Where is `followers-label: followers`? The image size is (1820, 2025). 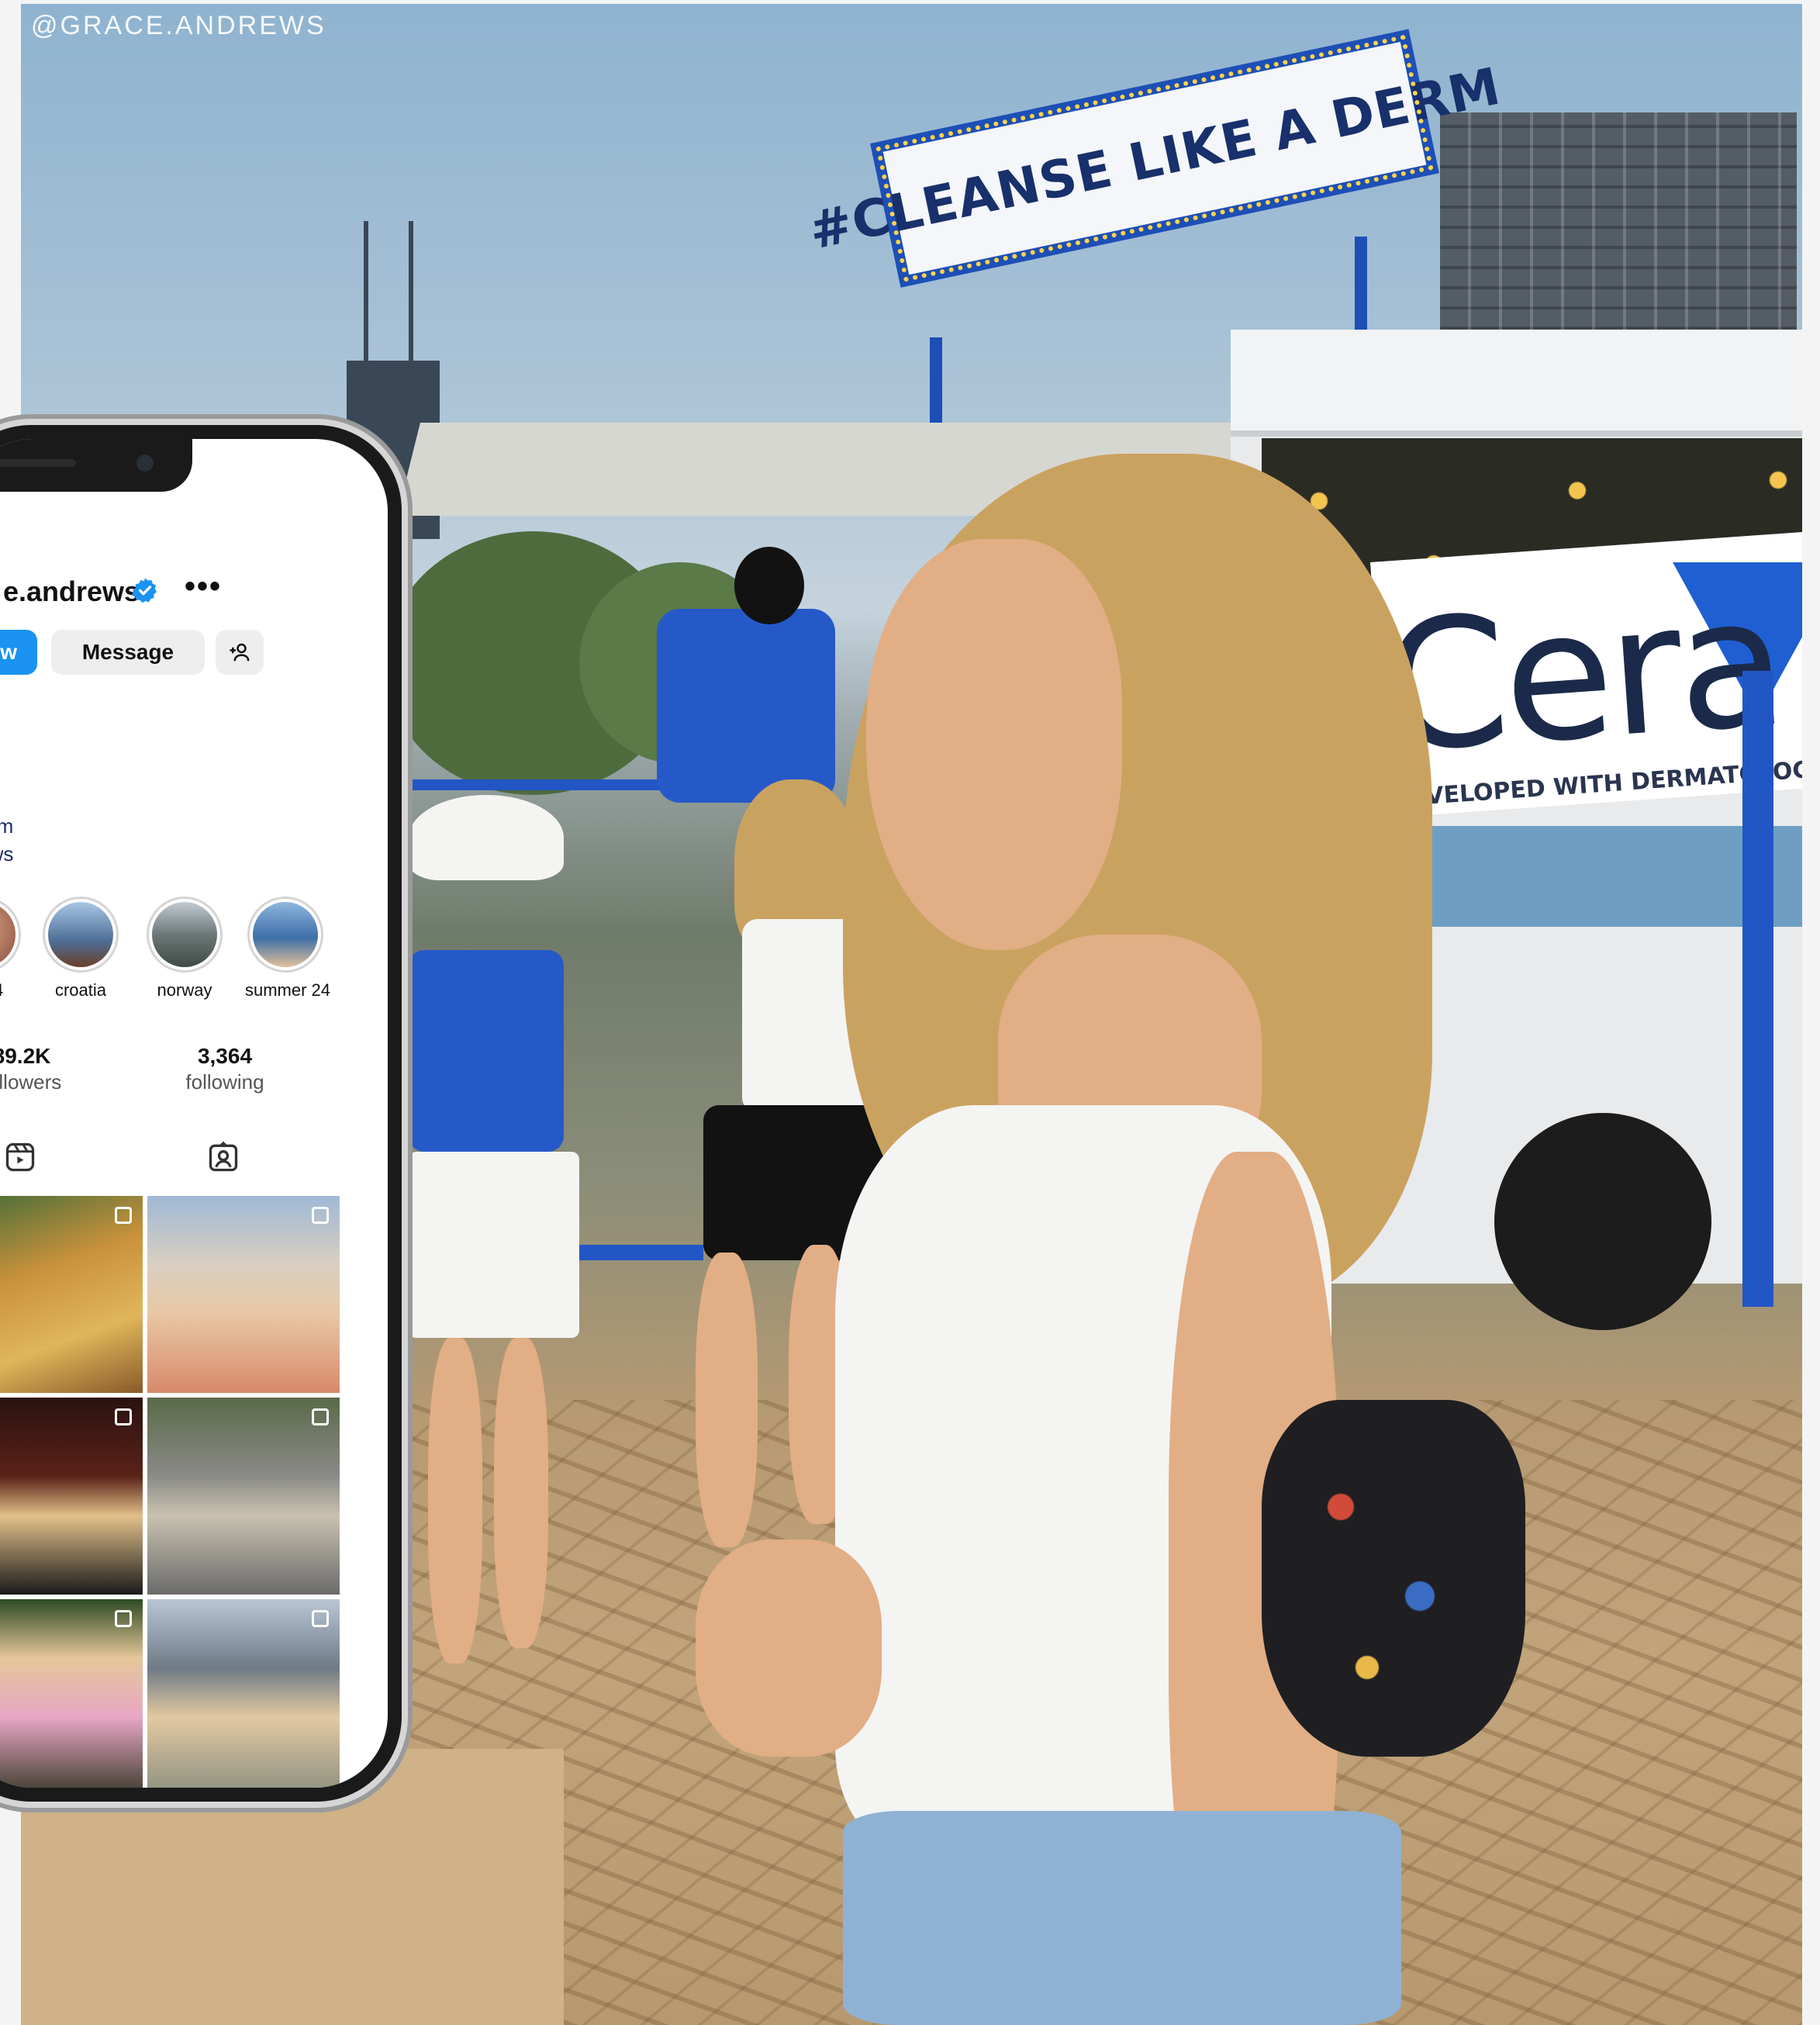
followers-label: followers is located at coordinates (31, 1082).